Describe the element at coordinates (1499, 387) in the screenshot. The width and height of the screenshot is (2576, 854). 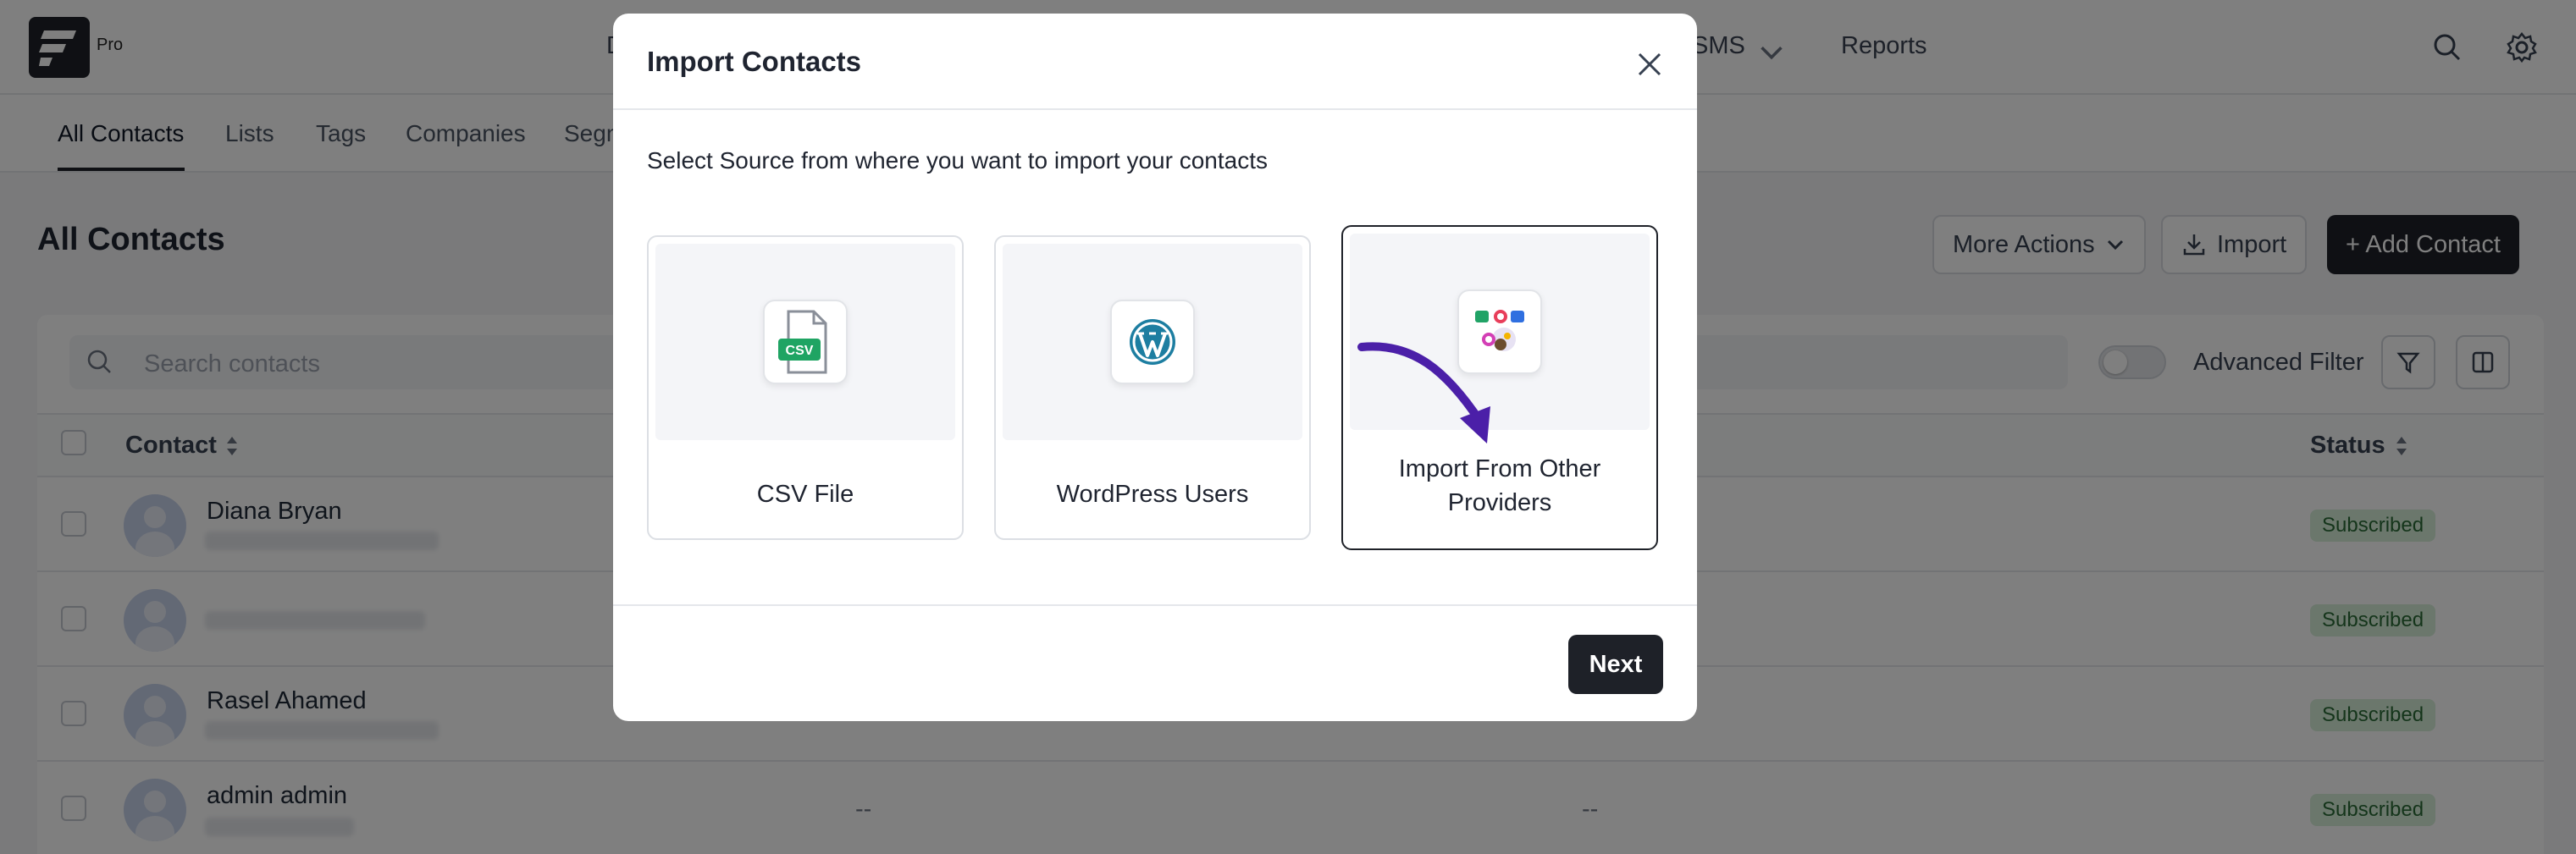
I see `source-option-other-providers: Import From Other Providers` at that location.